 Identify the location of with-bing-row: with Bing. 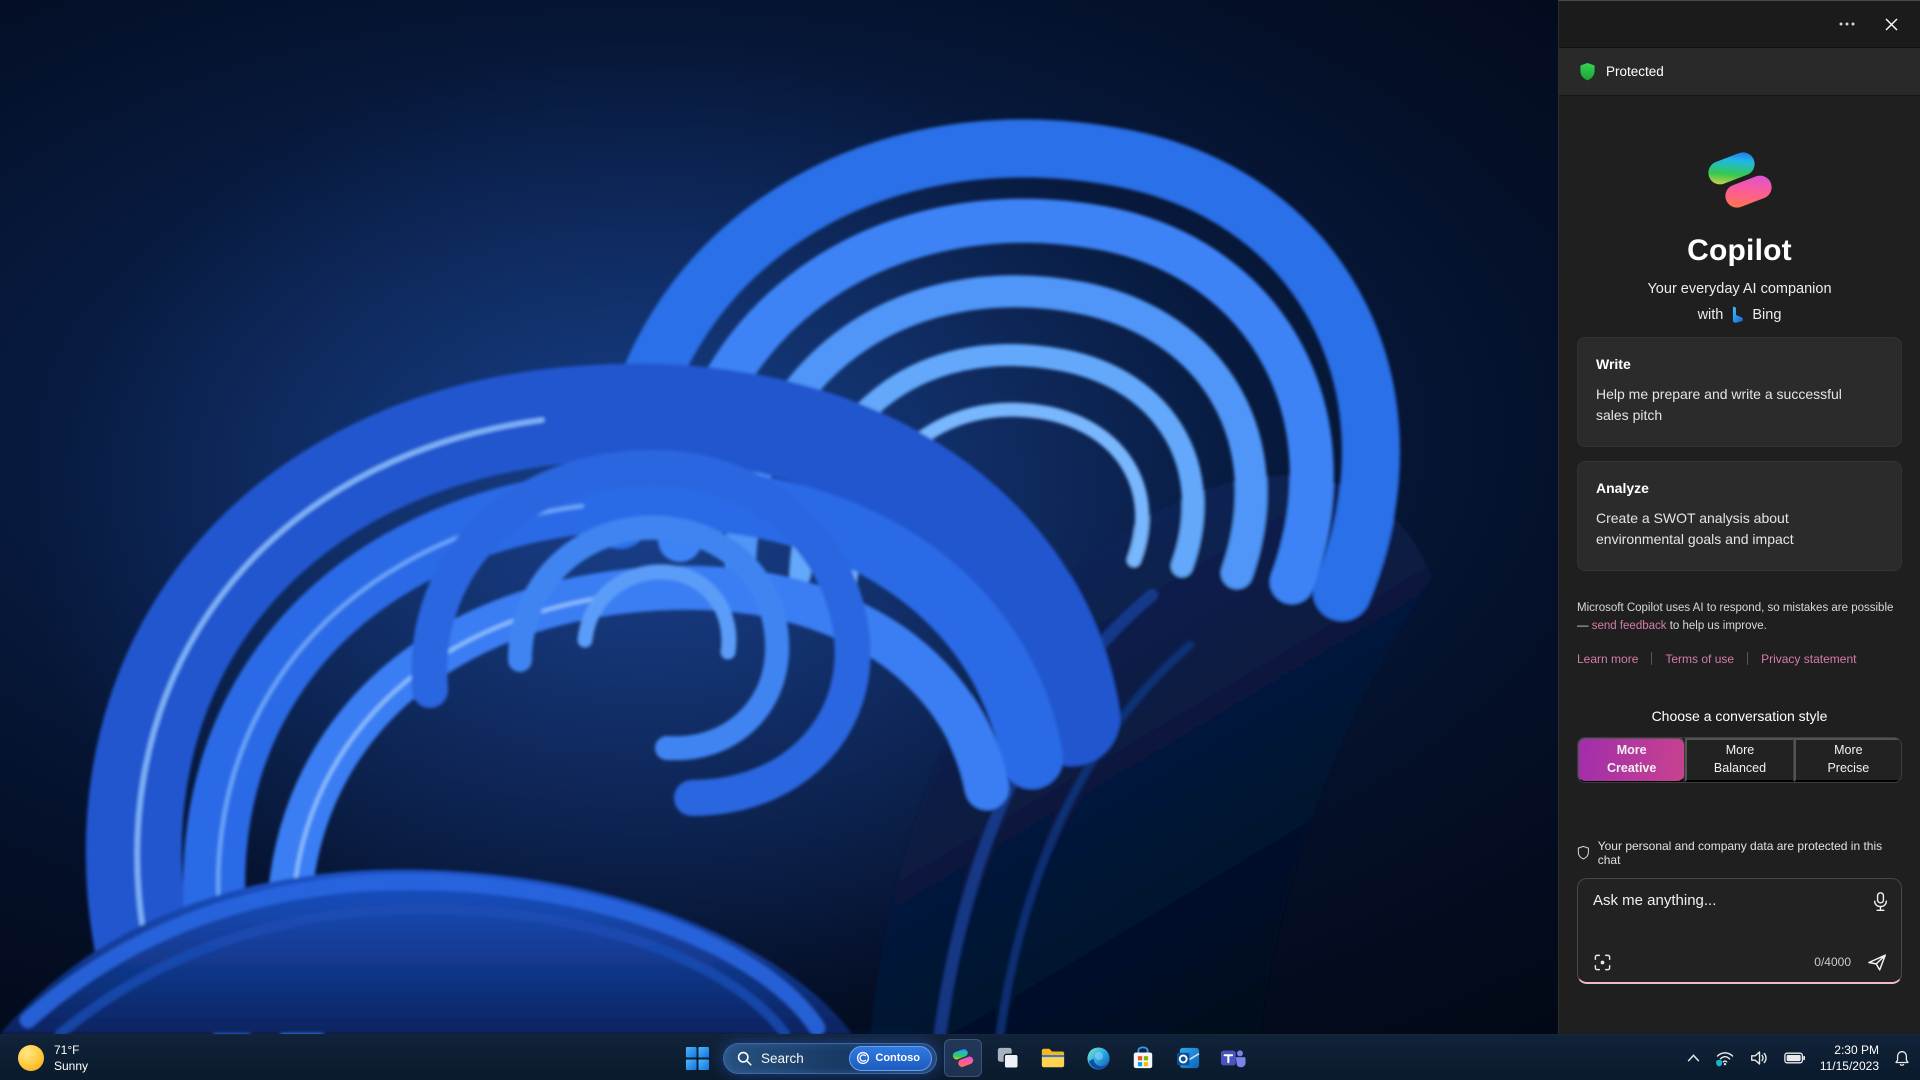
(1739, 314).